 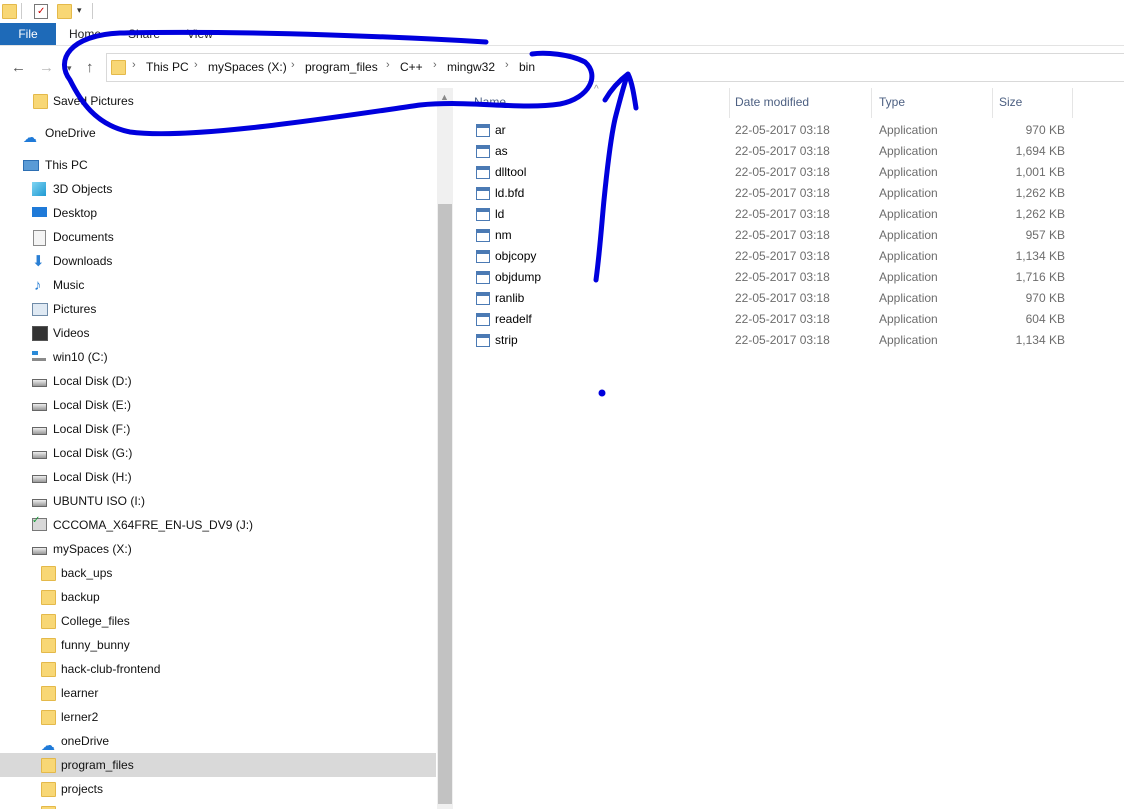 What do you see at coordinates (232, 453) in the screenshot?
I see `nav-item-local-disk-g: Local Disk (G:)` at bounding box center [232, 453].